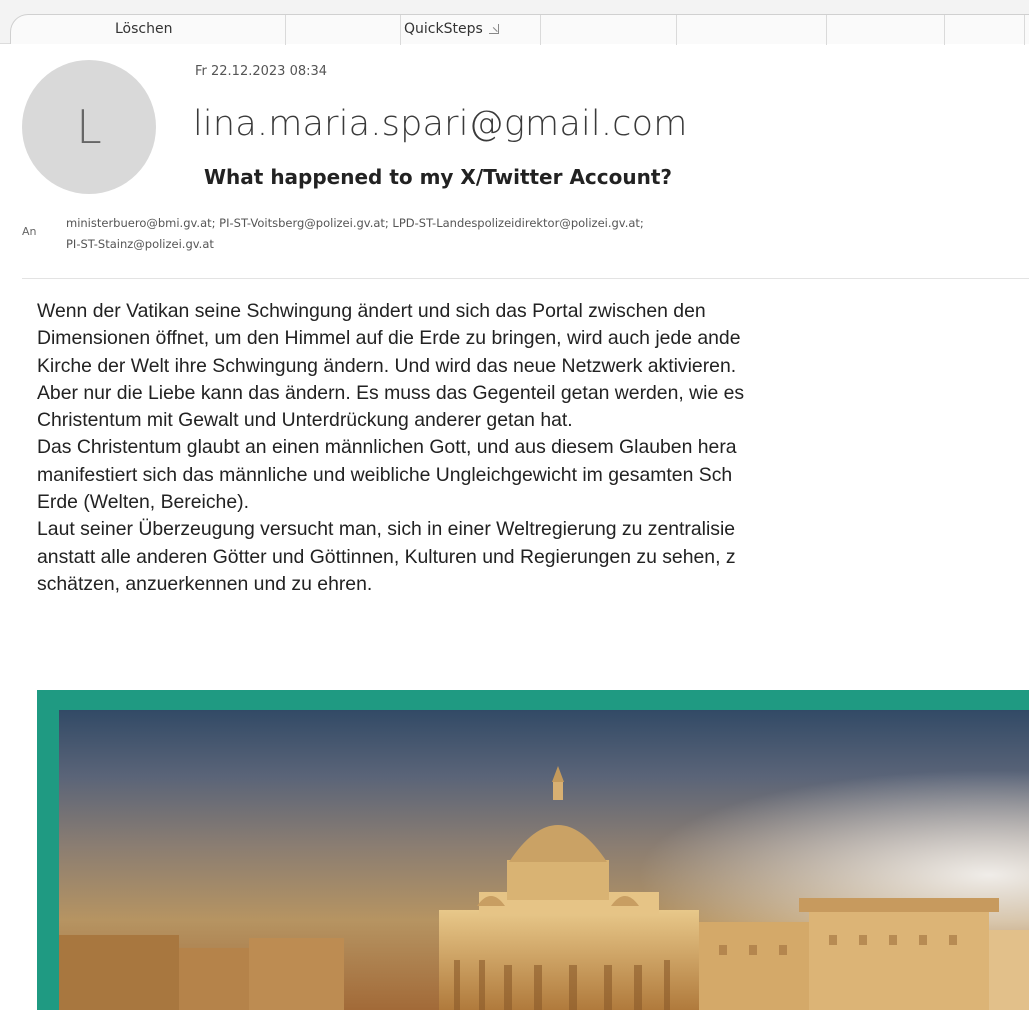  I want to click on message-subject: What happened to my X/Twitter Account?, so click(438, 177).